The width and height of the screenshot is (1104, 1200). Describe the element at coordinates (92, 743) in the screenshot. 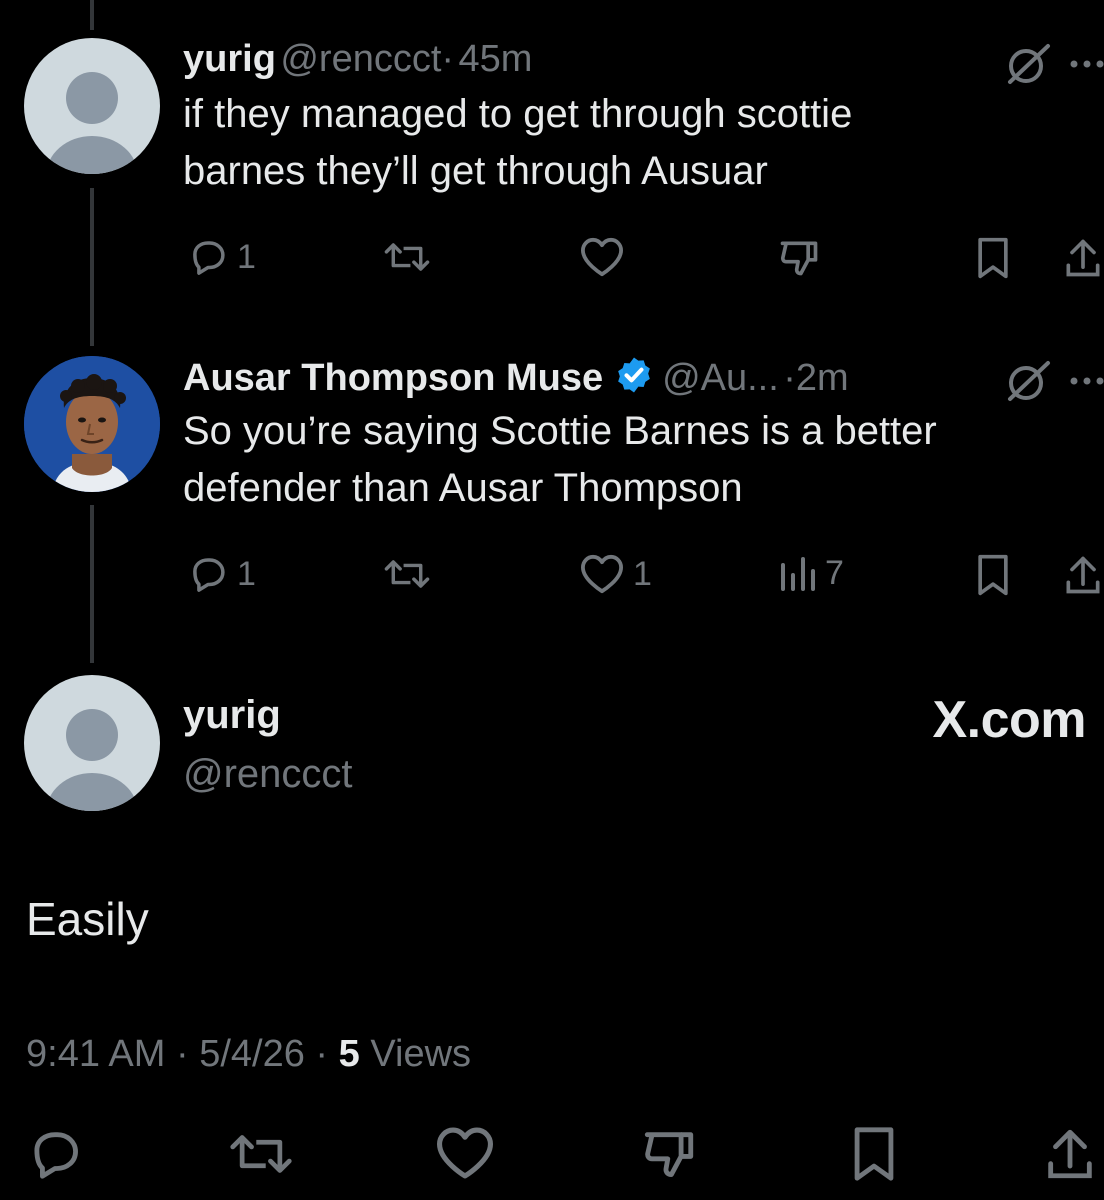

I see `avatar-yurig-main` at that location.